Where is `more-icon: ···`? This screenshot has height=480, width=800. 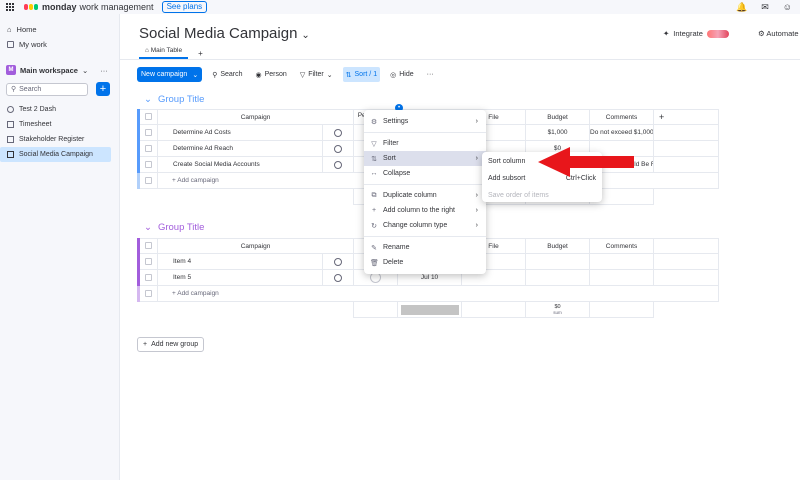 more-icon: ··· is located at coordinates (104, 70).